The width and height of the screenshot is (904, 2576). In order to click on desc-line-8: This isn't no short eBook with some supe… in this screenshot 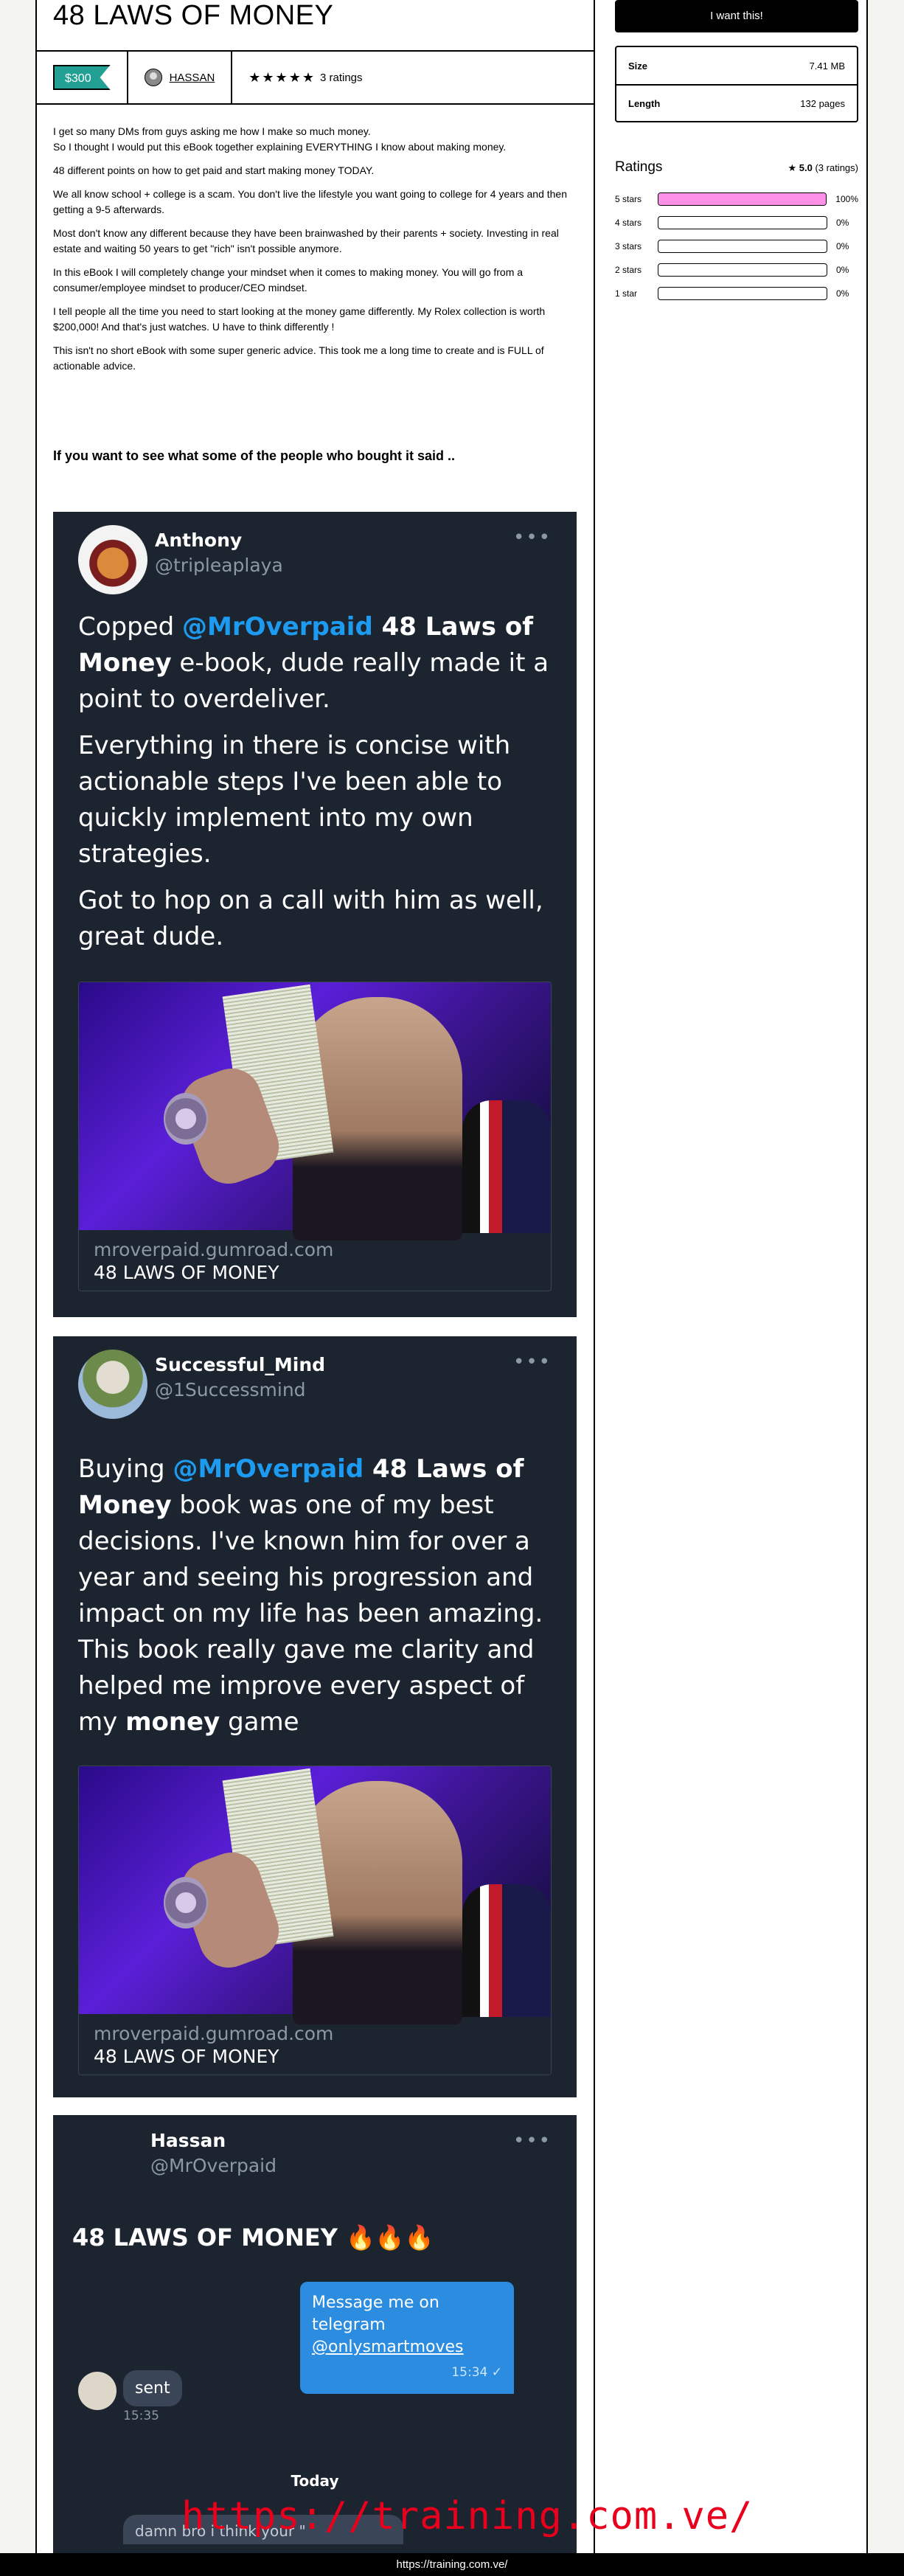, I will do `click(298, 358)`.